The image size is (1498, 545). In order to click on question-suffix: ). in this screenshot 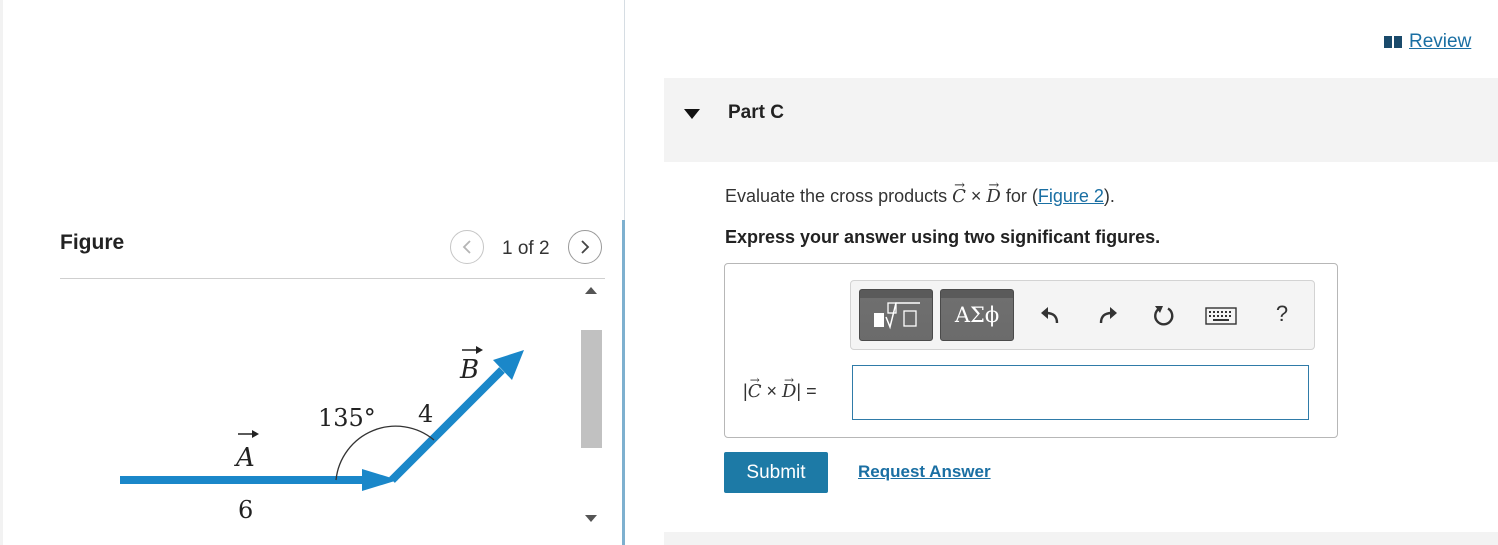, I will do `click(1109, 196)`.